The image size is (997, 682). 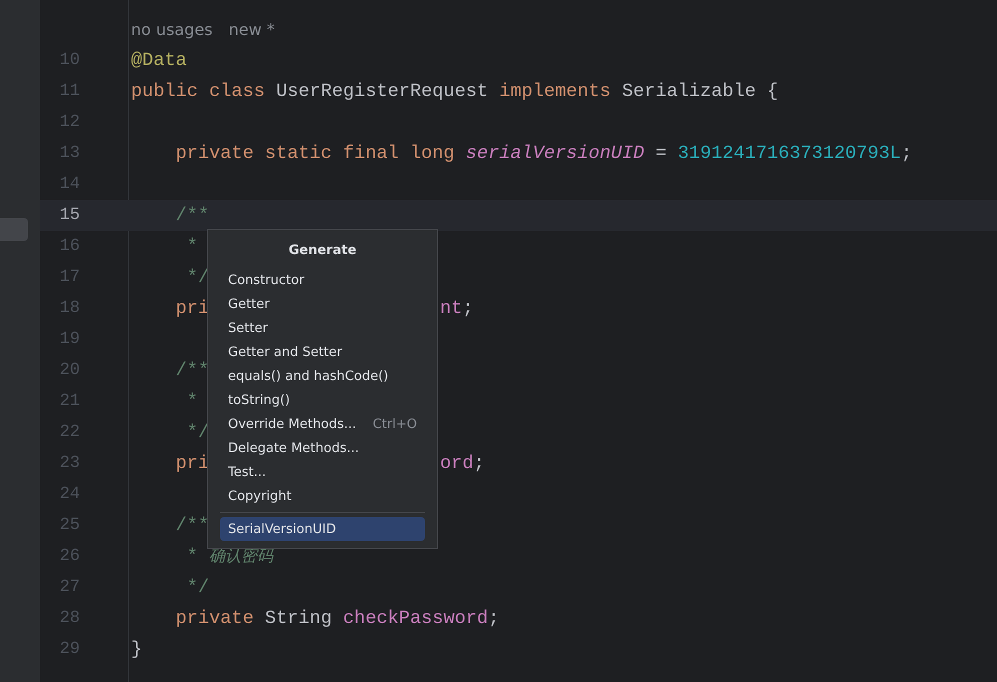 What do you see at coordinates (322, 529) in the screenshot?
I see `menu-item: SerialVersionUID` at bounding box center [322, 529].